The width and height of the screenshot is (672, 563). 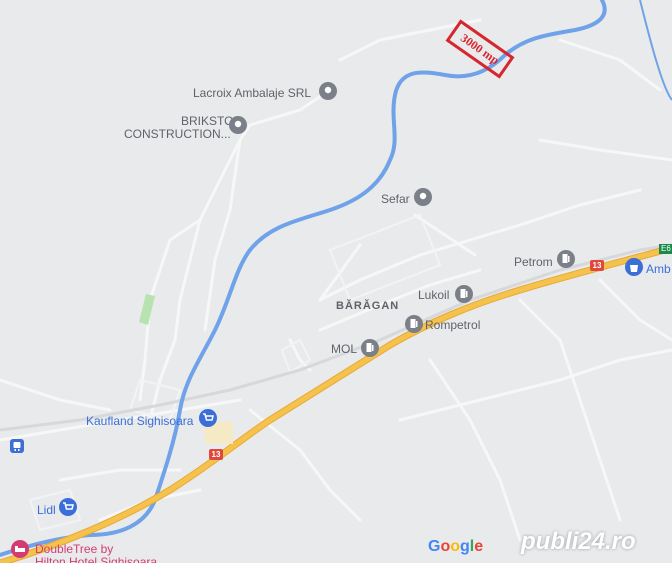 I want to click on park-area, so click(x=147, y=309).